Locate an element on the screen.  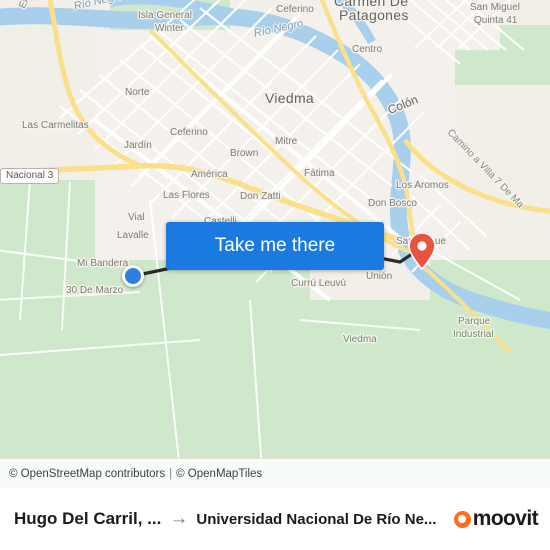
moovit-mark-icon is located at coordinates (462, 519).